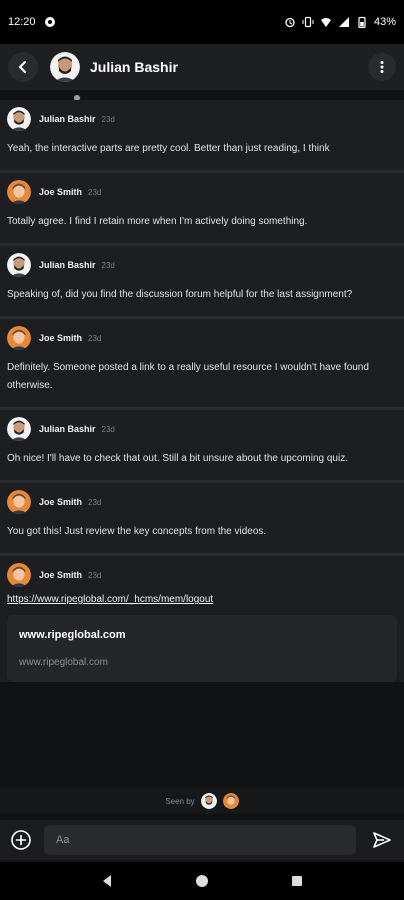 This screenshot has height=900, width=404. I want to click on message-input, so click(200, 840).